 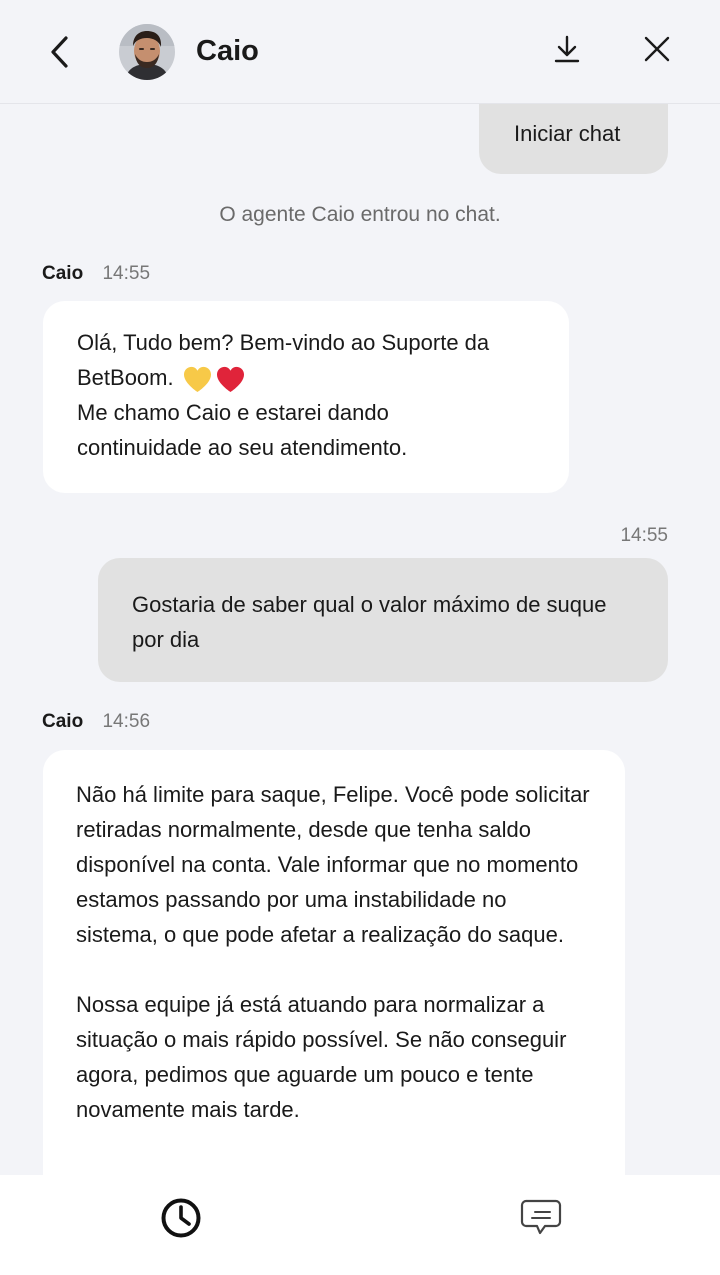 I want to click on download-button, so click(x=567, y=49).